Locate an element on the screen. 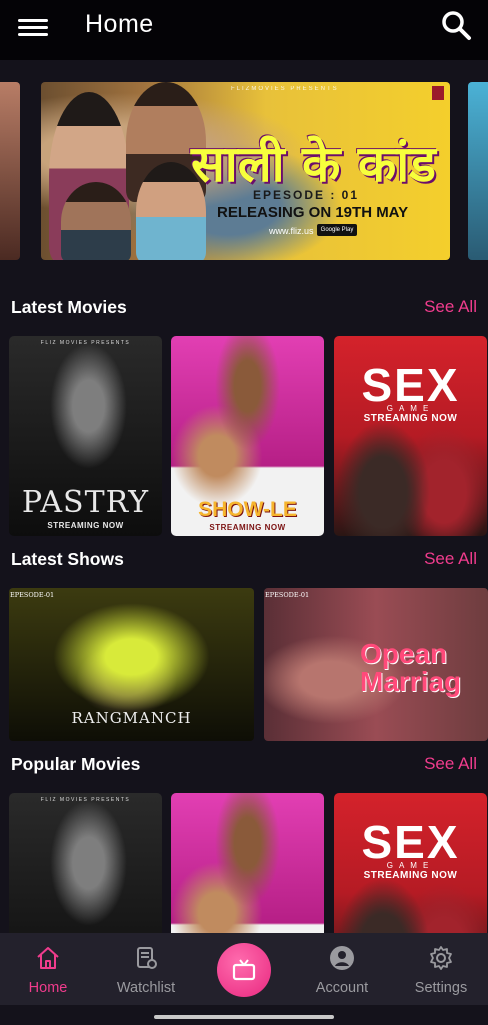 This screenshot has width=488, height=1025. poster-title: PASTRY is located at coordinates (85, 502).